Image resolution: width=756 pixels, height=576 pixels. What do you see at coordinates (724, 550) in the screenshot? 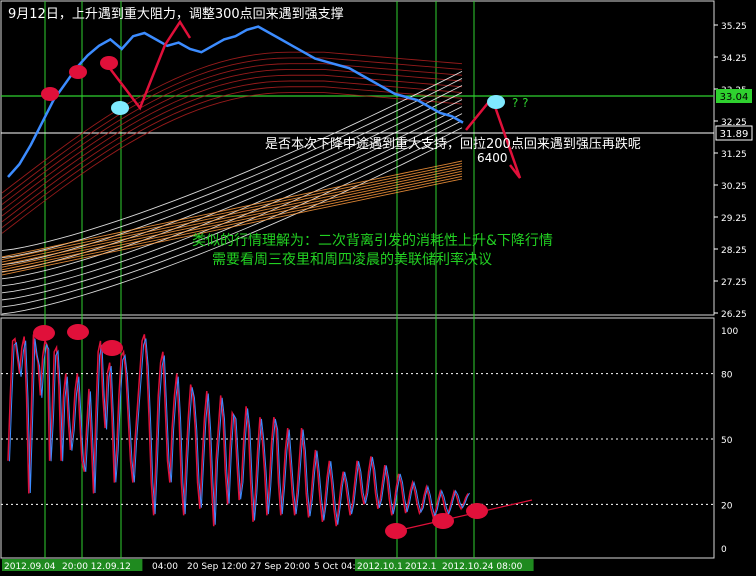
I see `osc-tick-label: 0` at bounding box center [724, 550].